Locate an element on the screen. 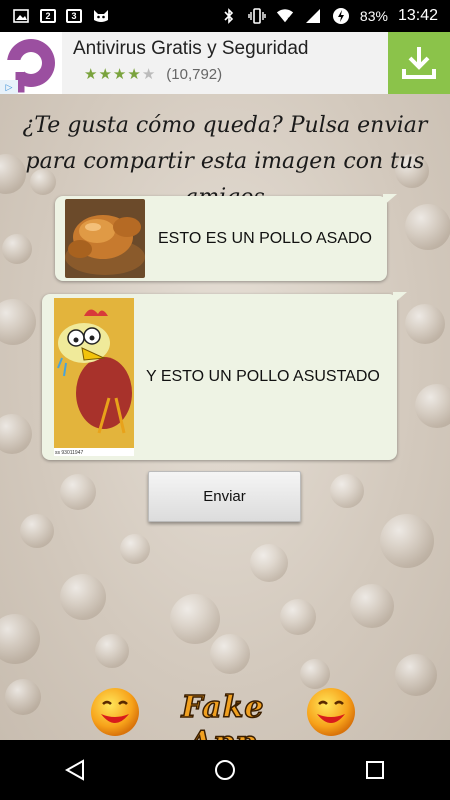 This screenshot has width=450, height=800. ad-title: Antivirus Gratis y Seguridad is located at coordinates (191, 49).